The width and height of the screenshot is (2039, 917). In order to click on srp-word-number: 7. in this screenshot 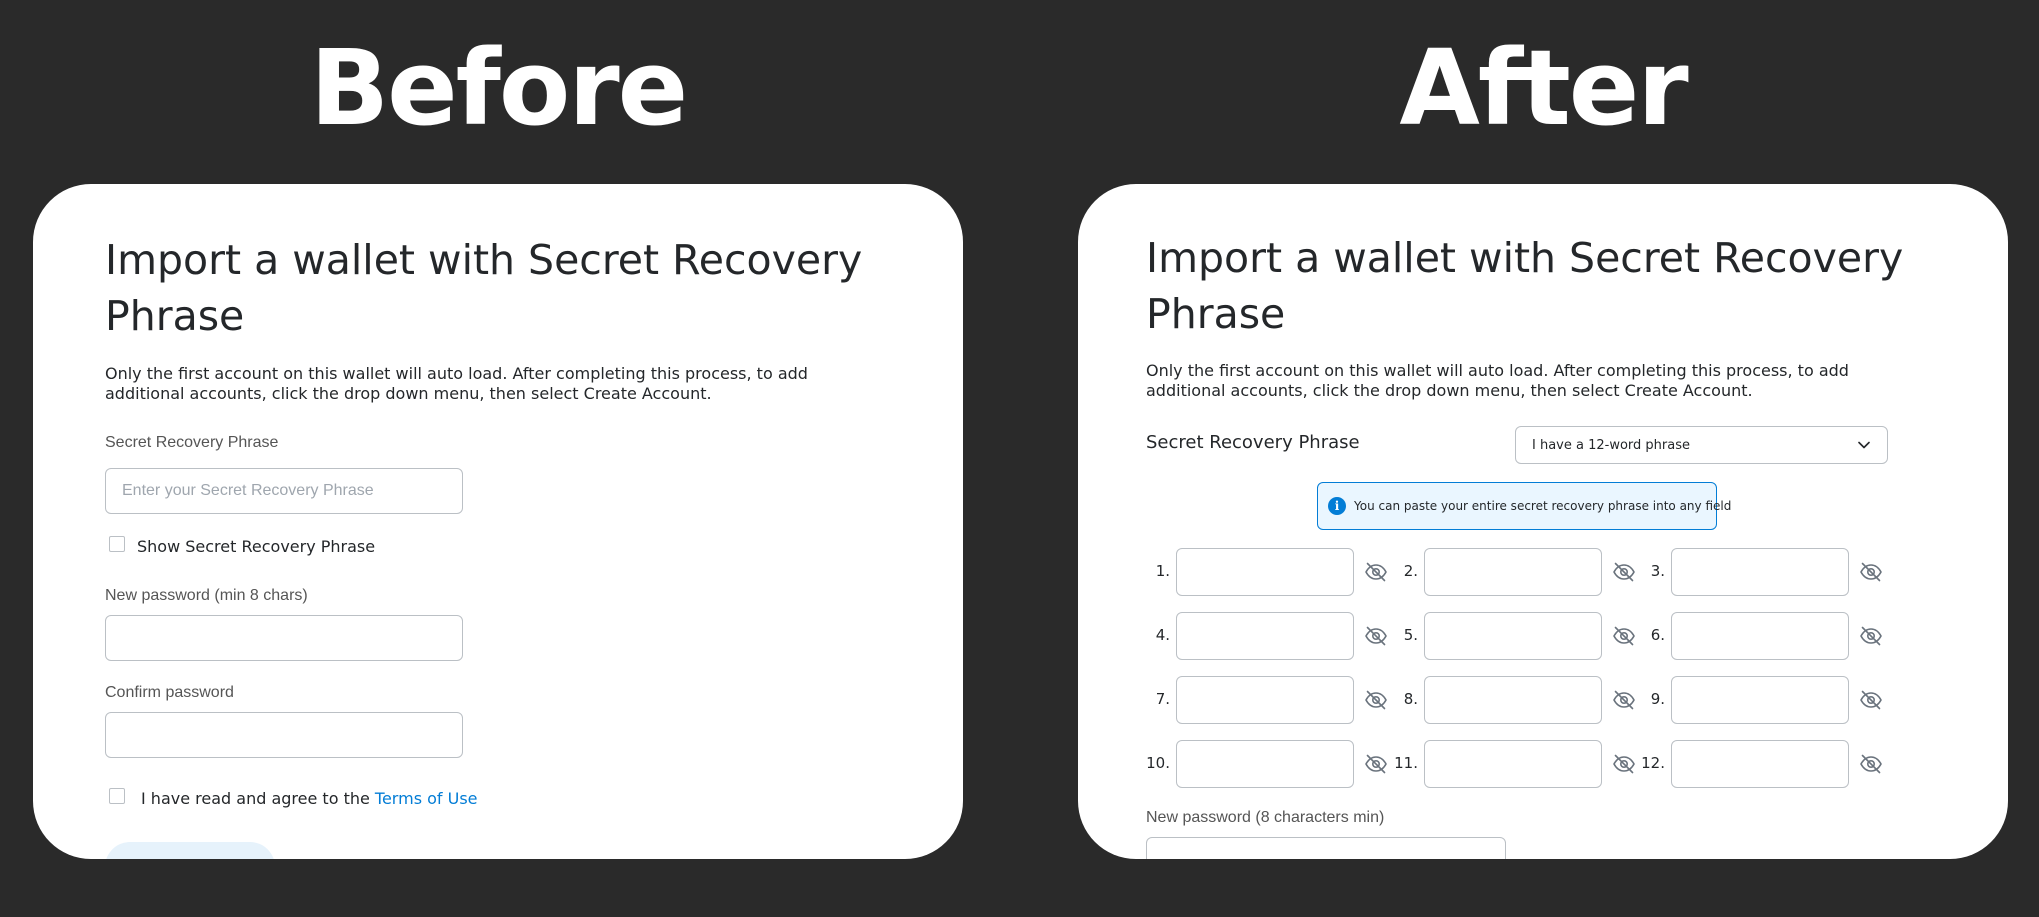, I will do `click(1162, 699)`.